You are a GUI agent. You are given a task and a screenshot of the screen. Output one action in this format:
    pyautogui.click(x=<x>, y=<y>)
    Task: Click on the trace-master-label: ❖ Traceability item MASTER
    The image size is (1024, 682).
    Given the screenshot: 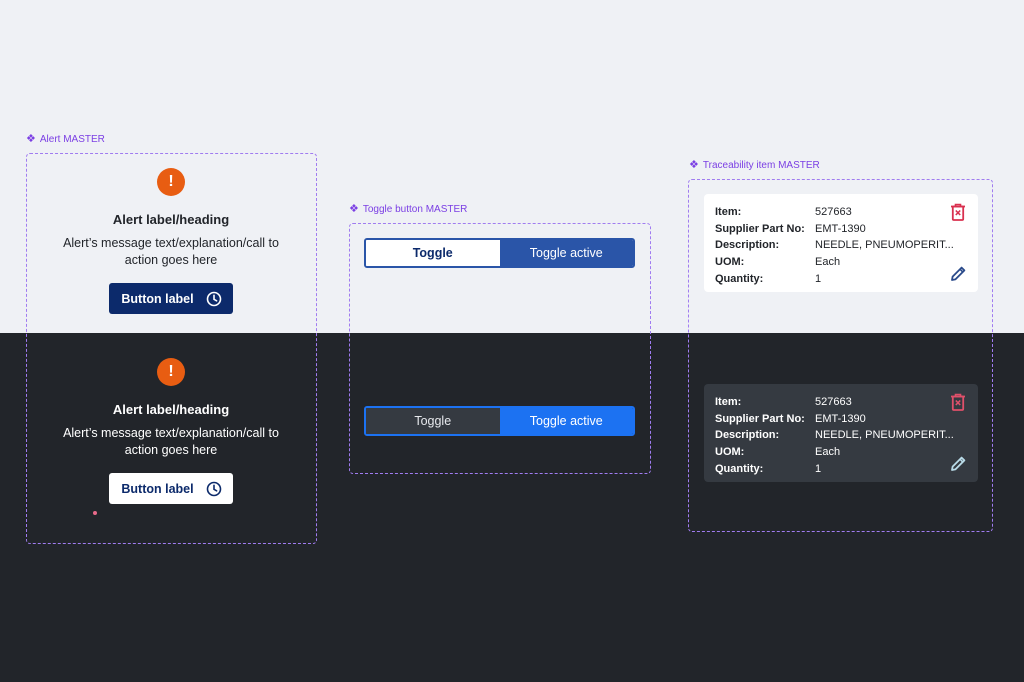 What is the action you would take?
    pyautogui.click(x=754, y=165)
    